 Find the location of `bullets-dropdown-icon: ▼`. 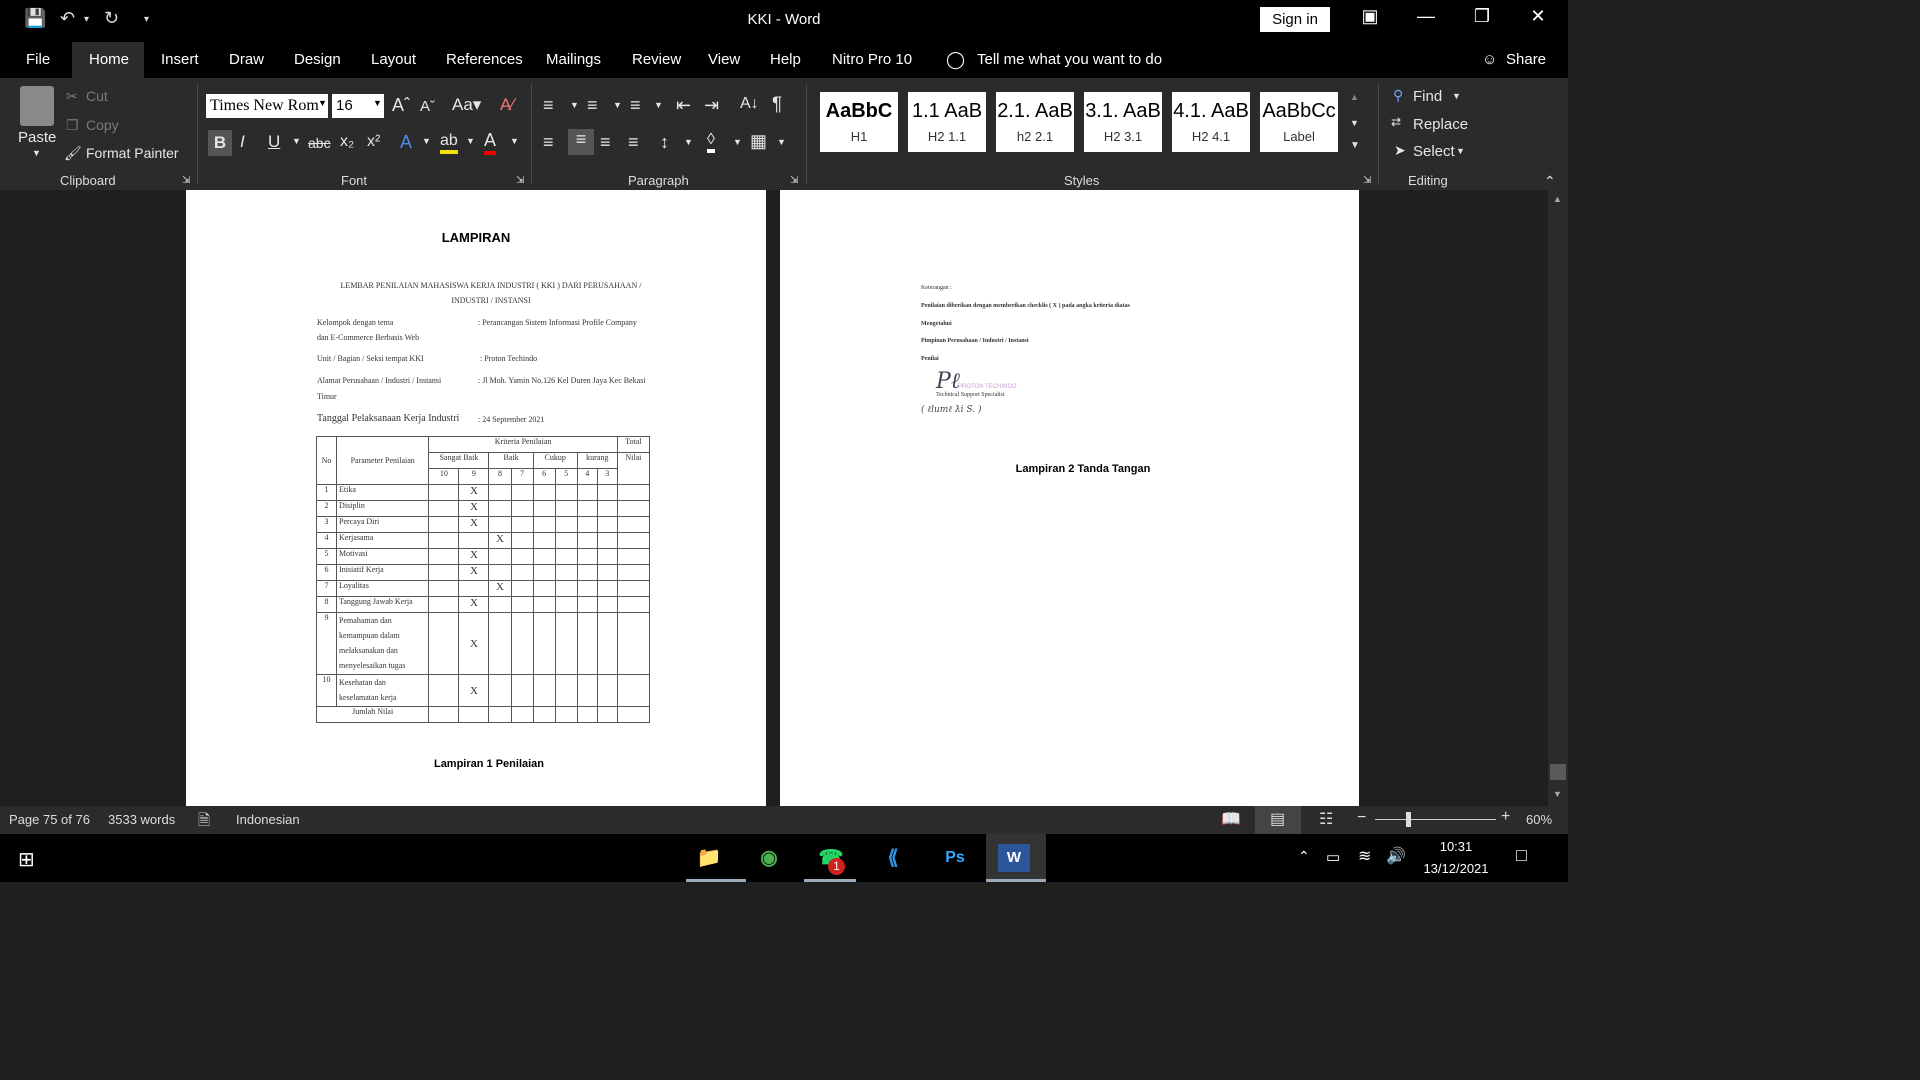

bullets-dropdown-icon: ▼ is located at coordinates (574, 105).